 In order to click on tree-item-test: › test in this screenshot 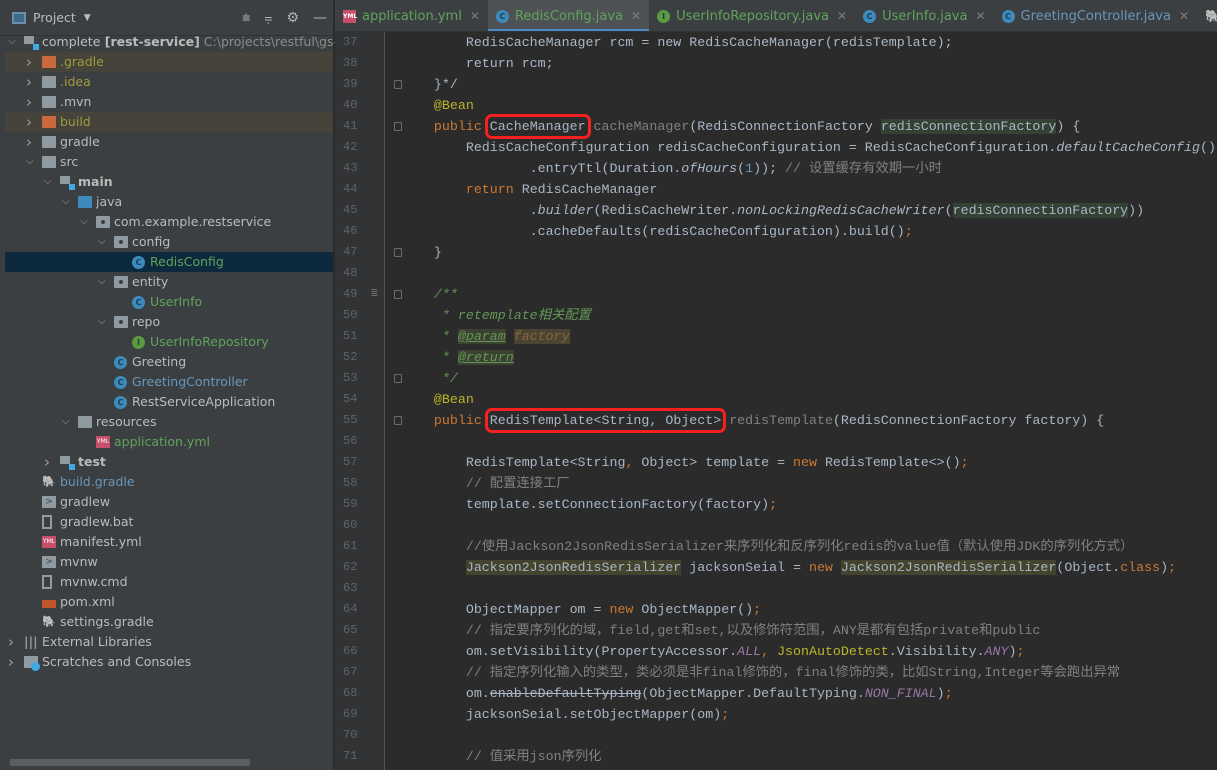, I will do `click(169, 462)`.